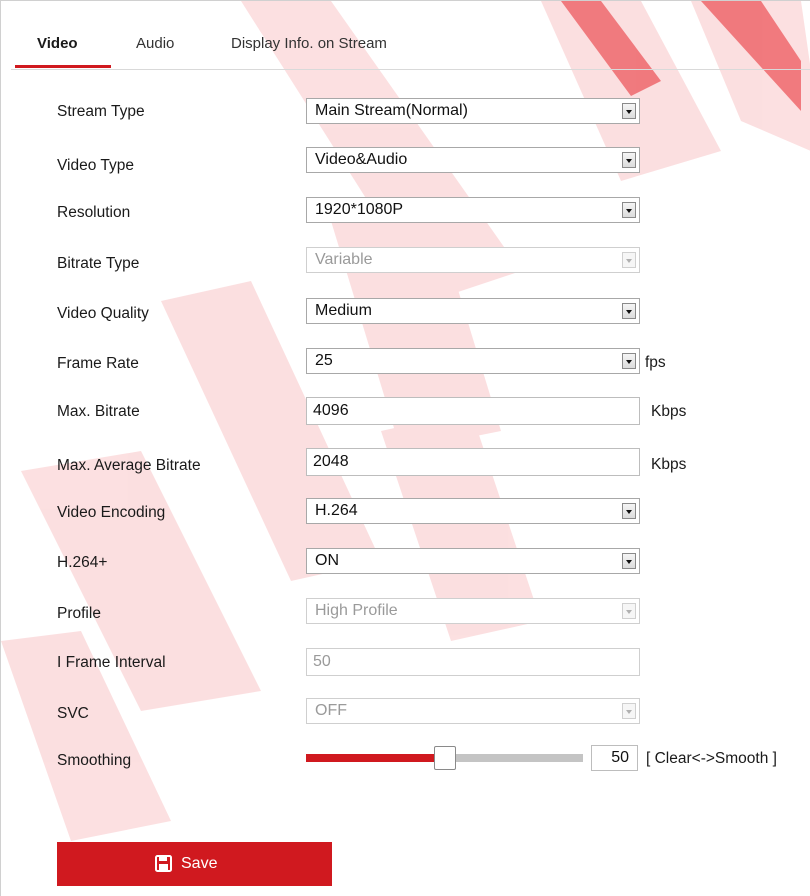 The height and width of the screenshot is (896, 810). Describe the element at coordinates (473, 611) in the screenshot. I see `profile-select: High Profile` at that location.